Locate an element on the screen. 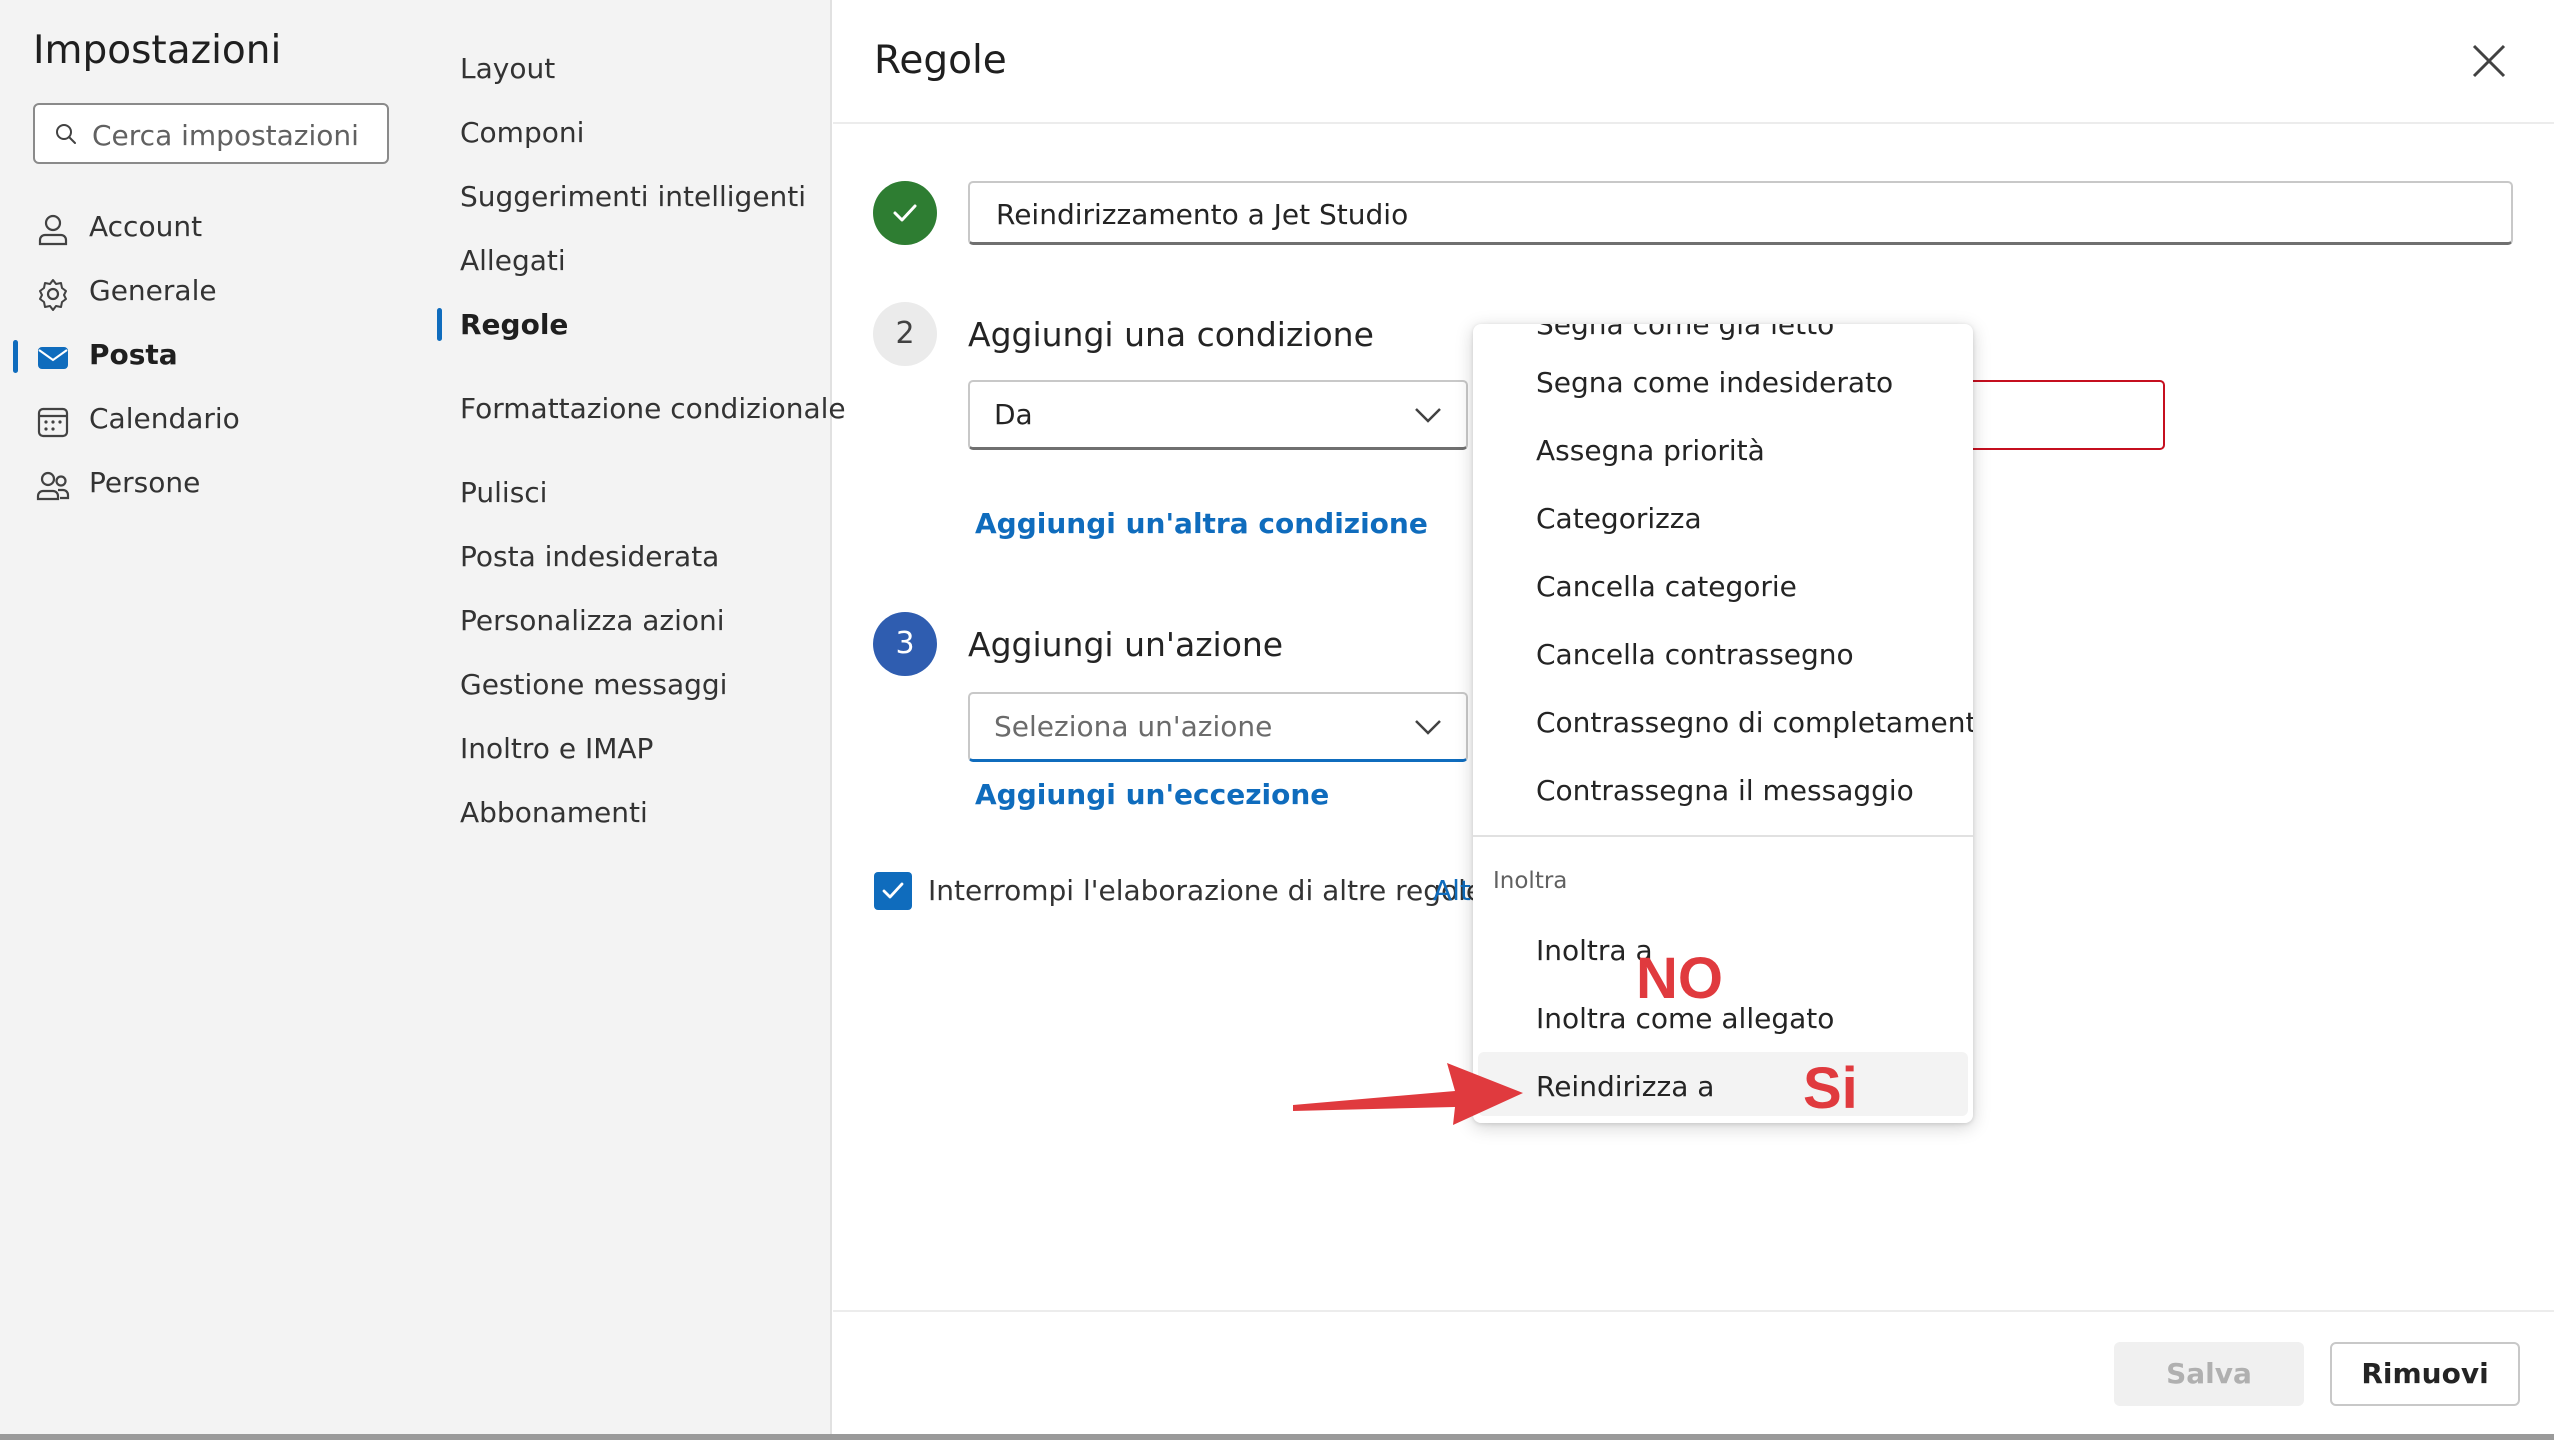 This screenshot has height=1440, width=2554. menu-item: Cancella contrassegno is located at coordinates (1723, 658).